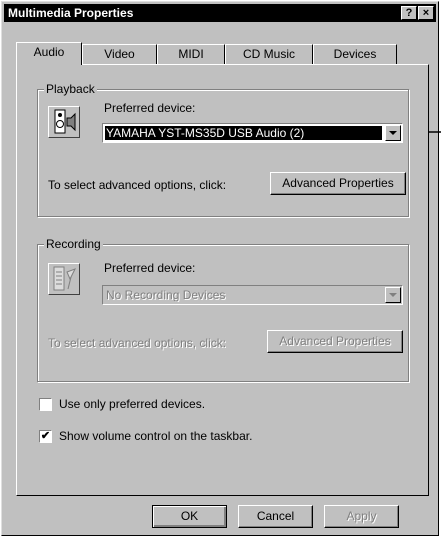 This screenshot has height=538, width=441. What do you see at coordinates (220, 13) in the screenshot?
I see `title-bar: Multimedia Properties ? ×` at bounding box center [220, 13].